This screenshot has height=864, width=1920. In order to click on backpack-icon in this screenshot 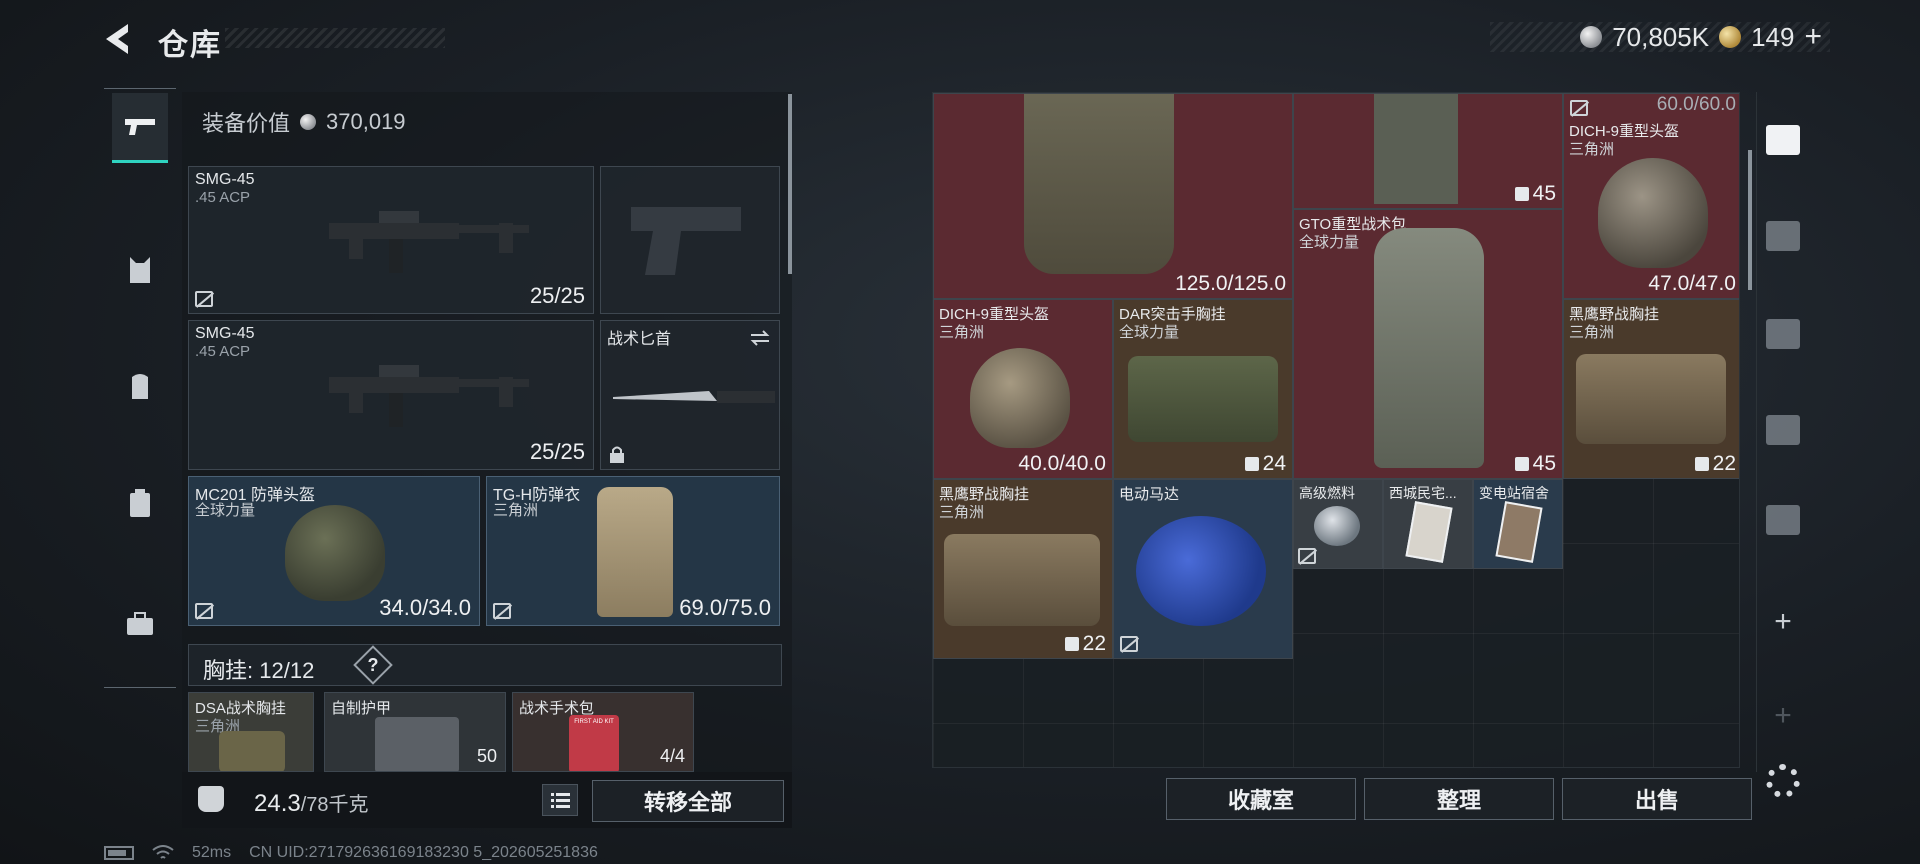, I will do `click(140, 386)`.